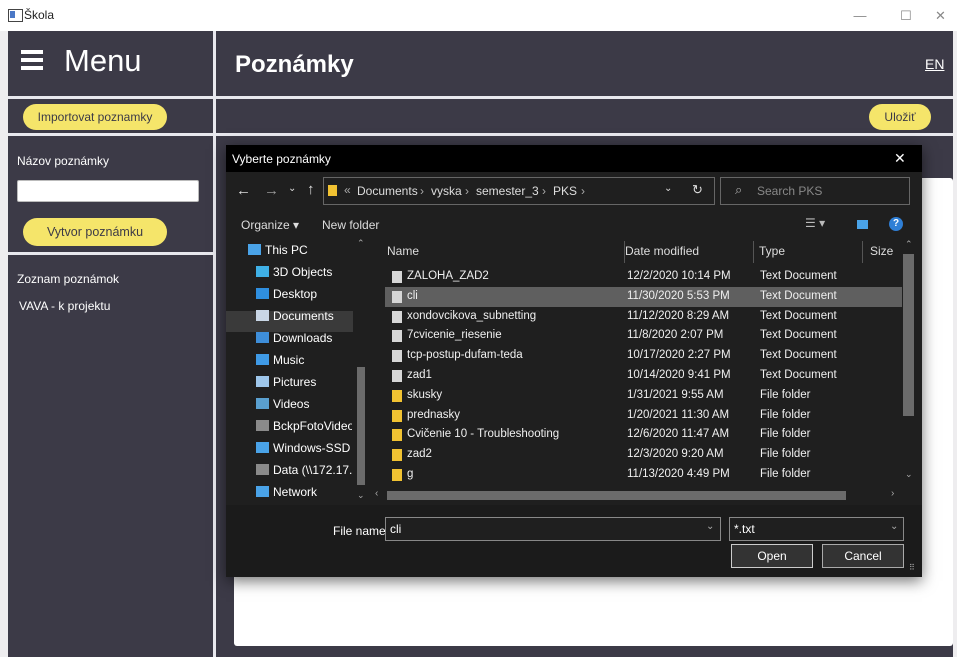 Image resolution: width=957 pixels, height=657 pixels. I want to click on network-drive-icon, so click(262, 425).